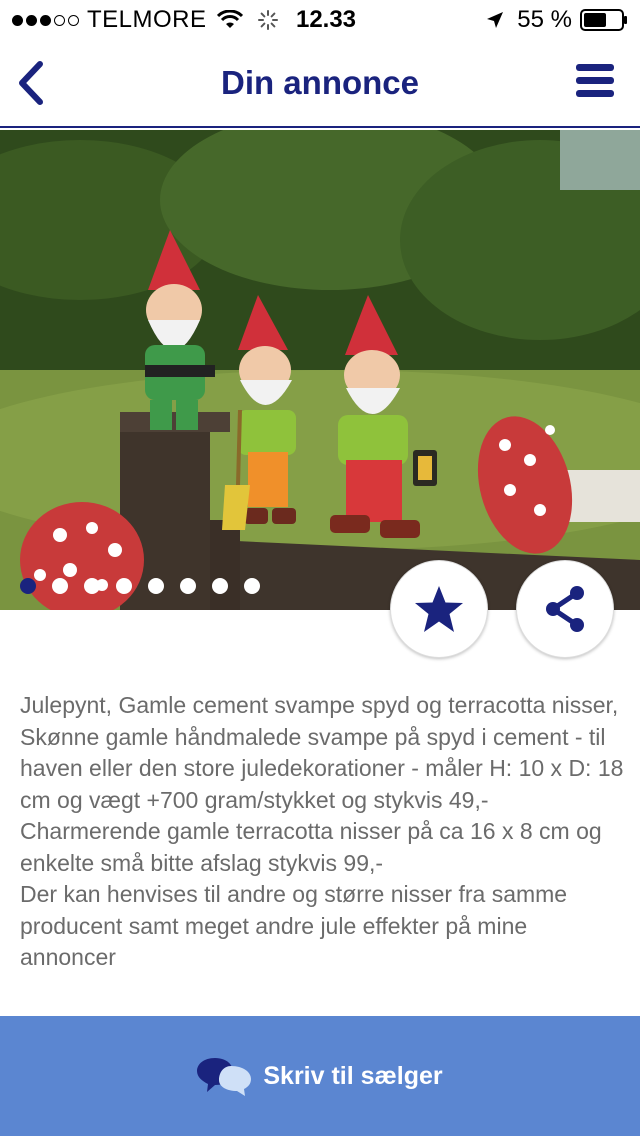  What do you see at coordinates (320, 20) in the screenshot?
I see `status-bar: TELMORE 12.33 55 %` at bounding box center [320, 20].